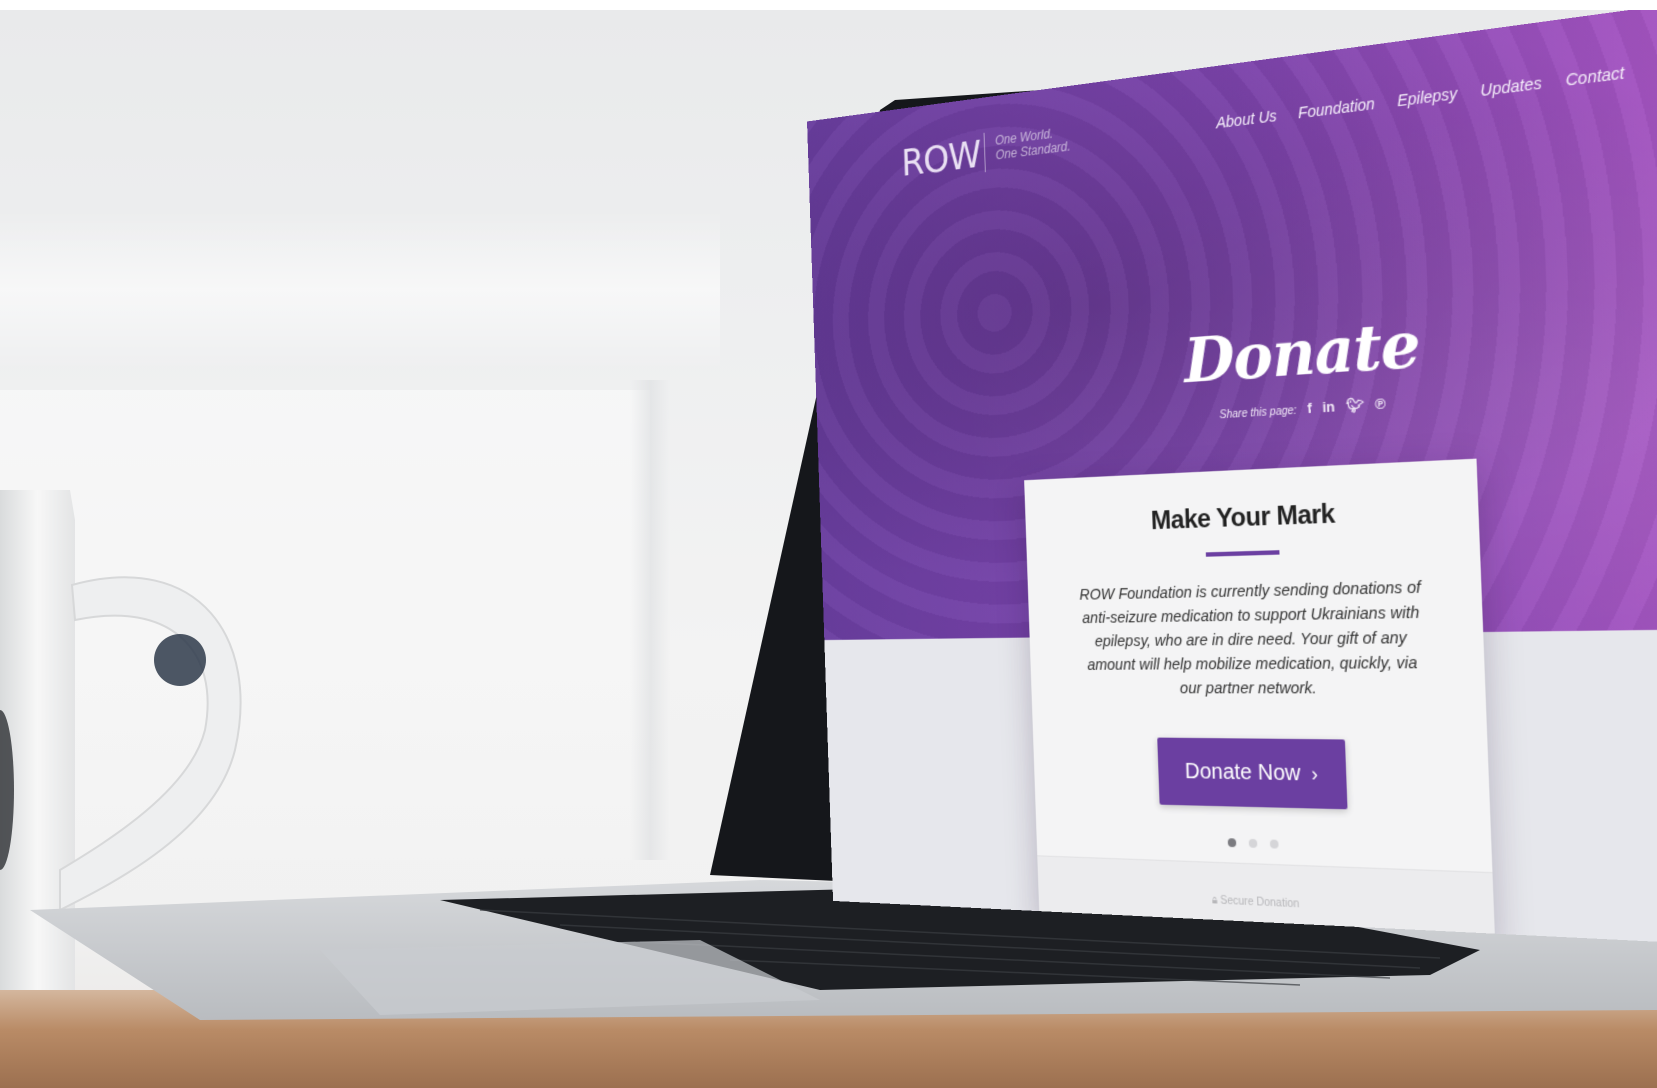 This screenshot has width=1657, height=1088. Describe the element at coordinates (1243, 517) in the screenshot. I see `card-title: Make Your Mark` at that location.